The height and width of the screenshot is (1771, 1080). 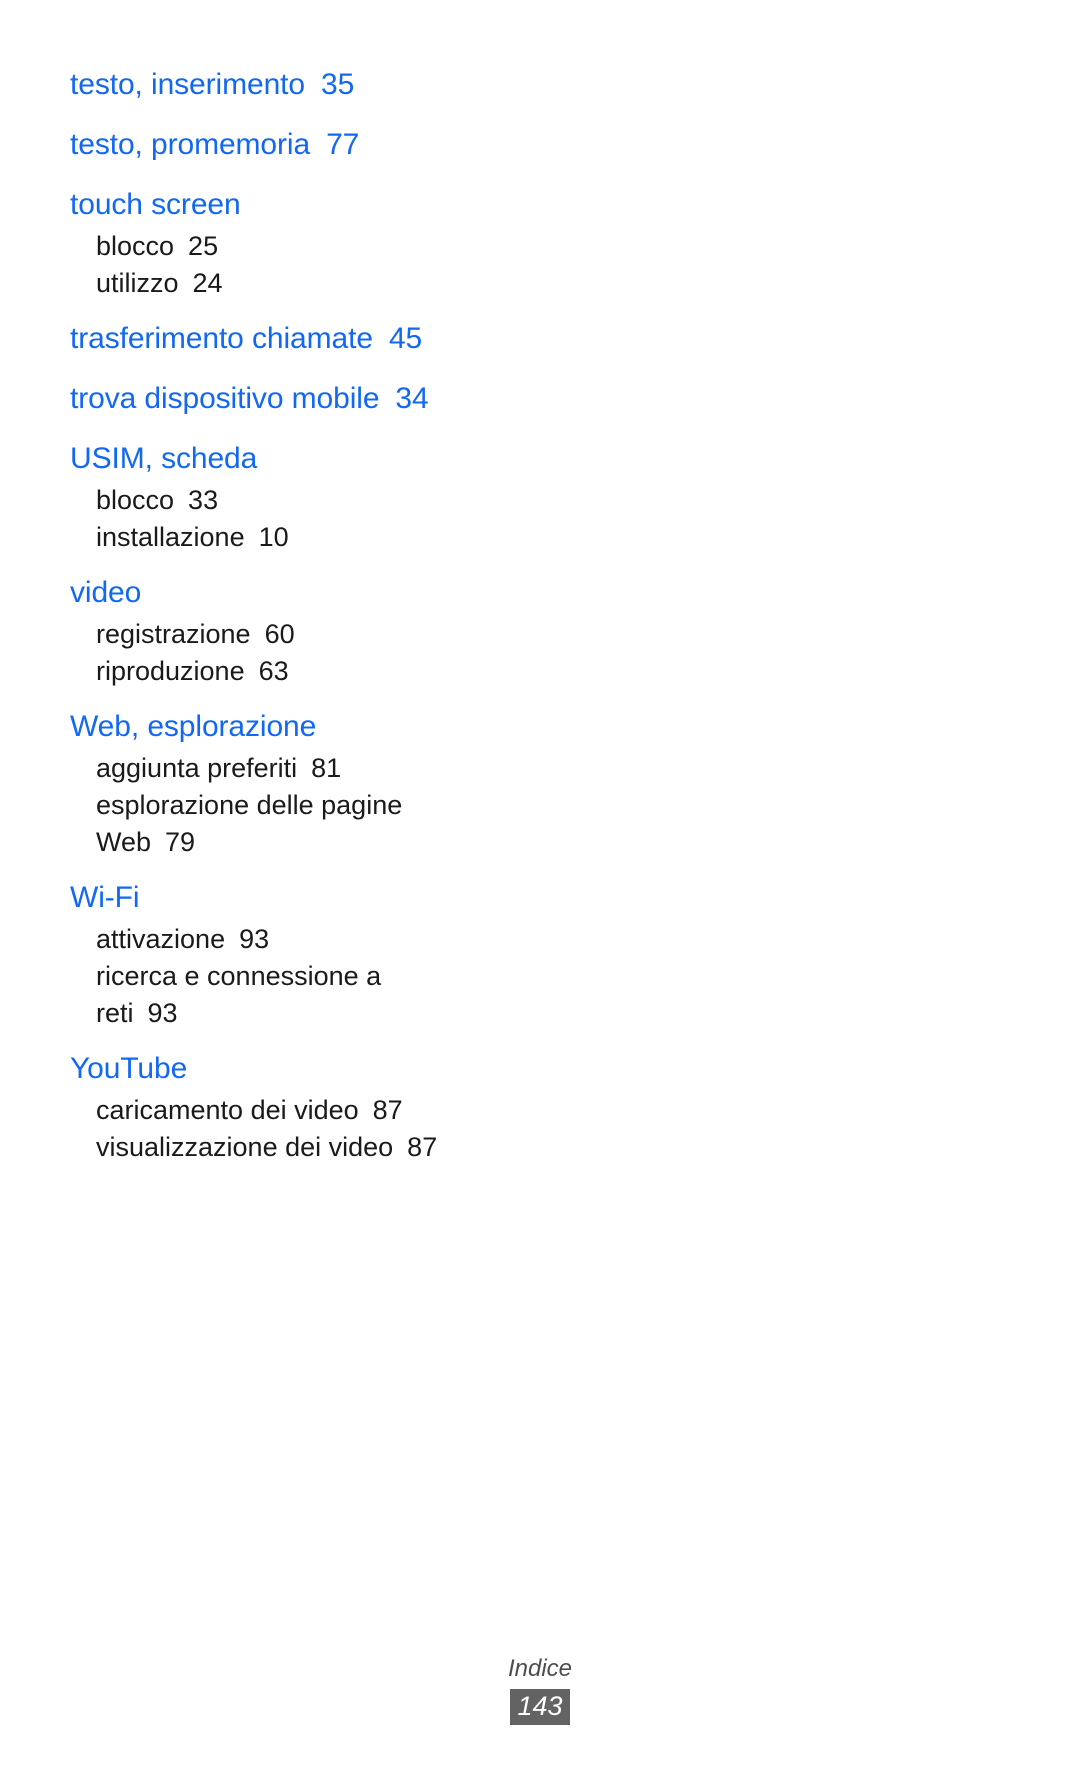 What do you see at coordinates (203, 246) in the screenshot?
I see `index-sub-page: 25` at bounding box center [203, 246].